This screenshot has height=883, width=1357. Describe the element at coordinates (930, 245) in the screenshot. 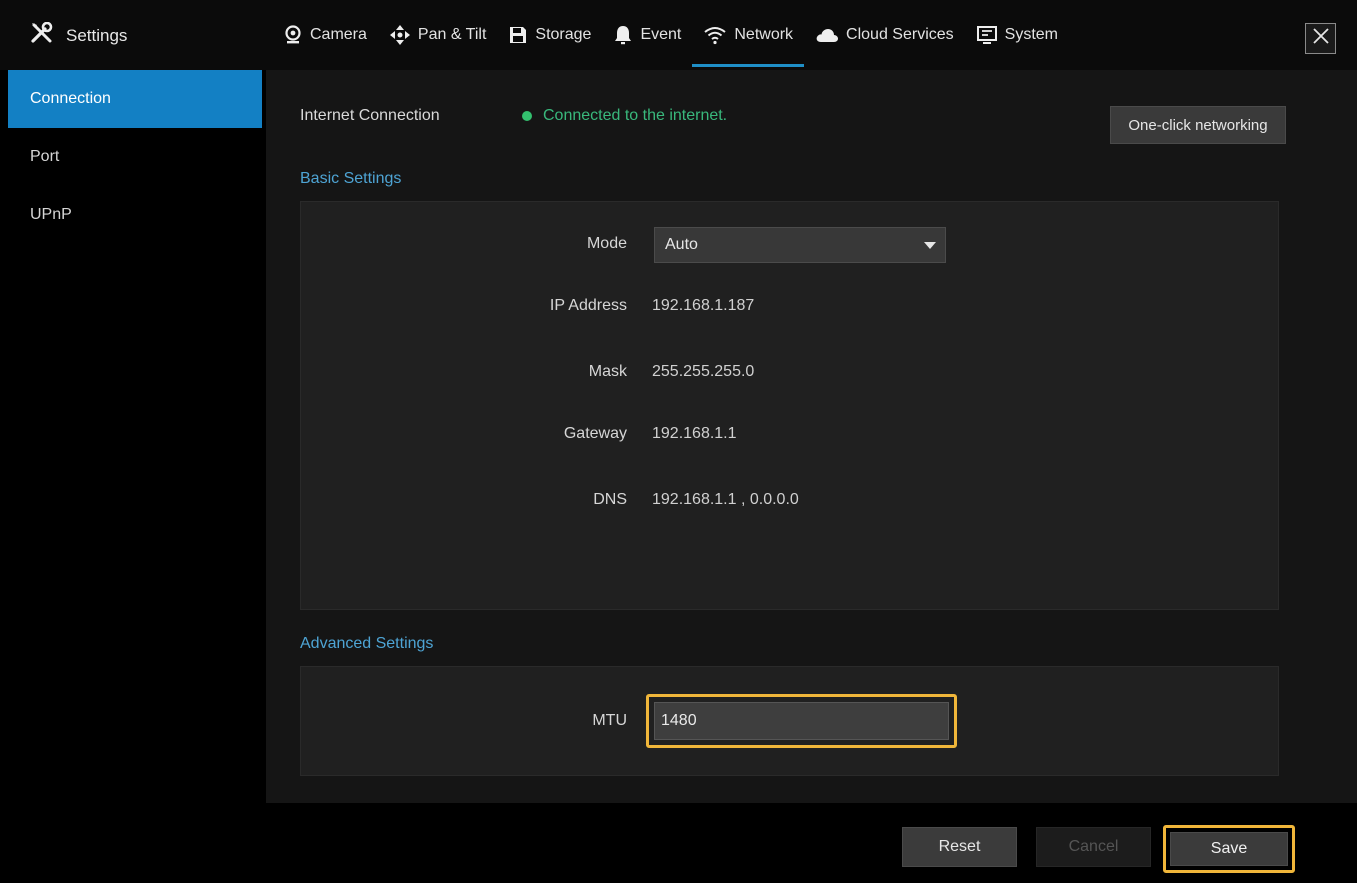

I see `chevron-down-icon` at that location.